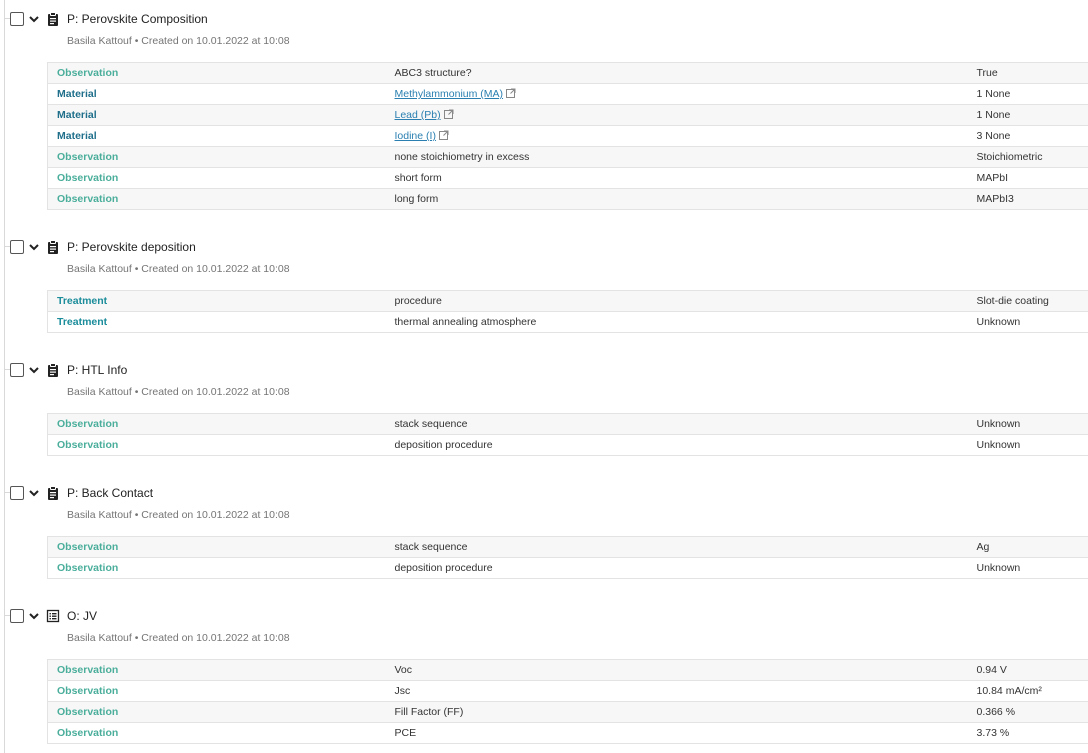 The image size is (1088, 753). I want to click on table-row: Material Iodine (I) 3 None, so click(567, 136).